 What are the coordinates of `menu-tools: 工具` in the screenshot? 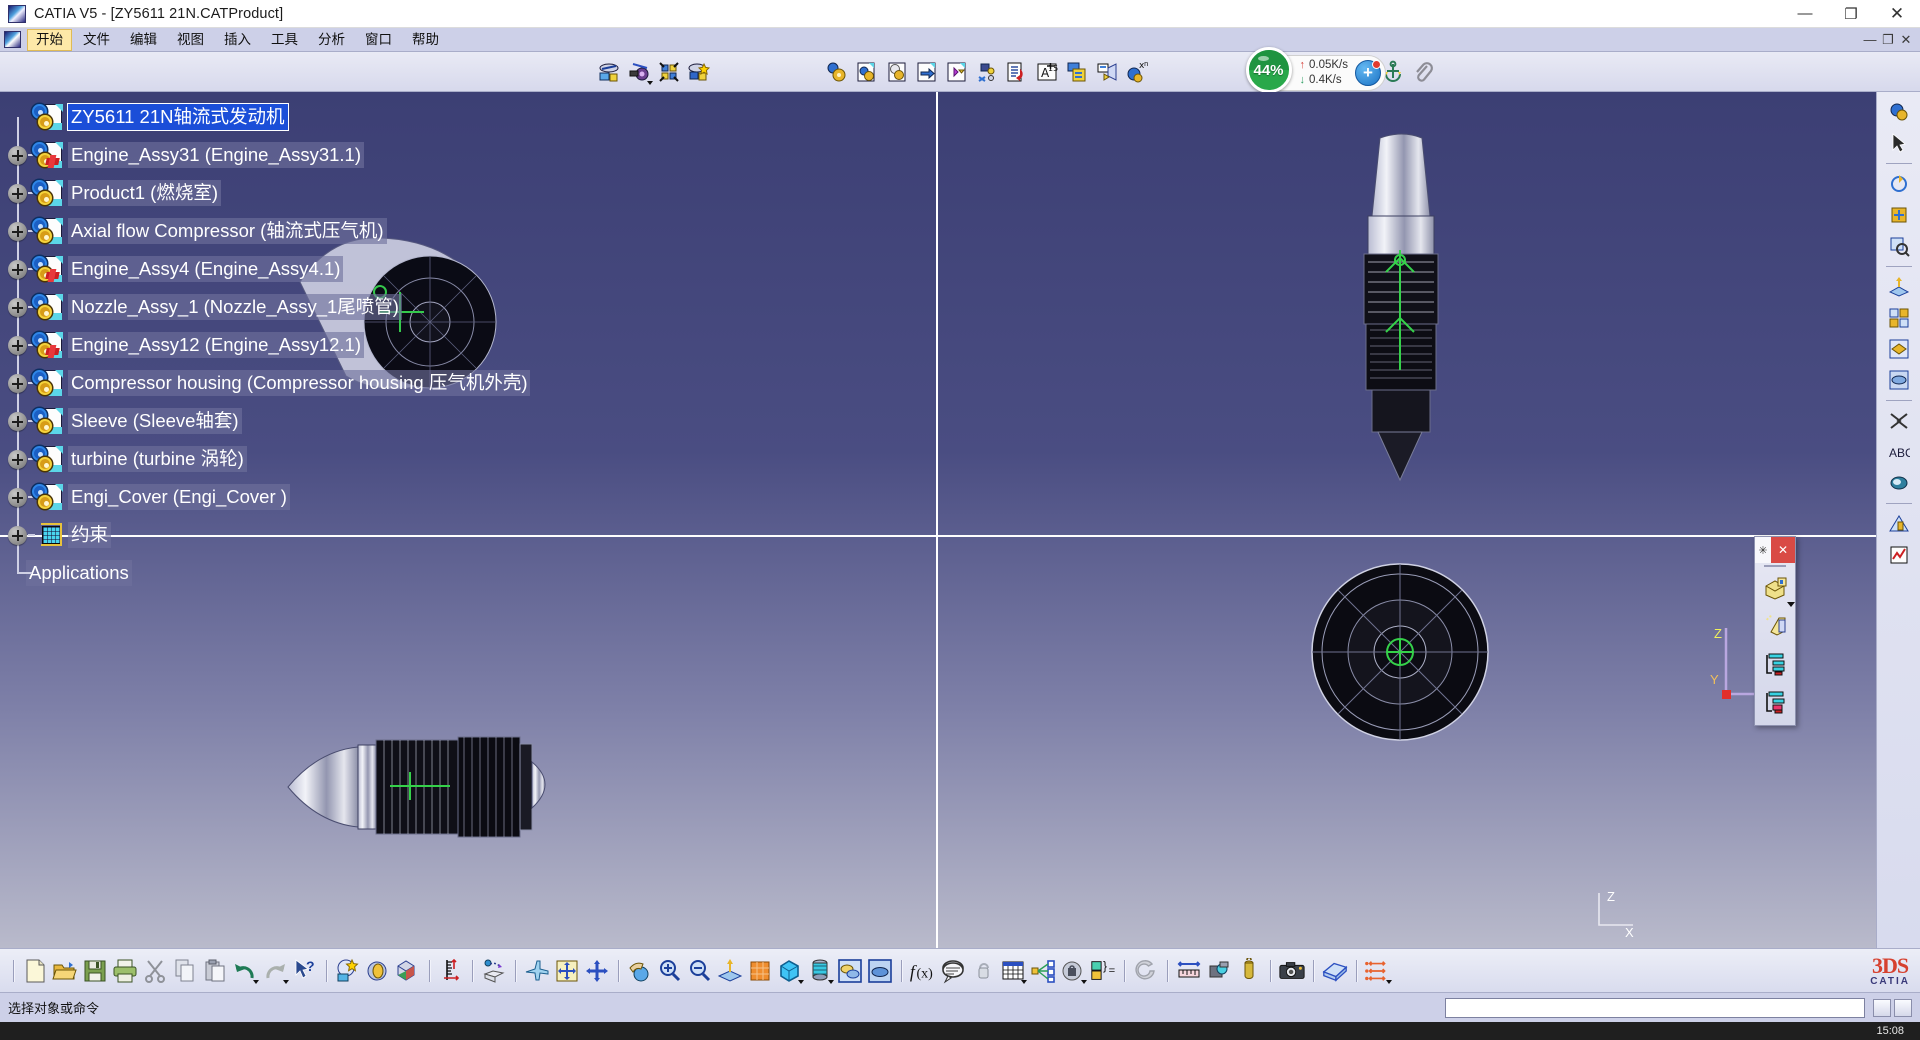 It's located at (284, 40).